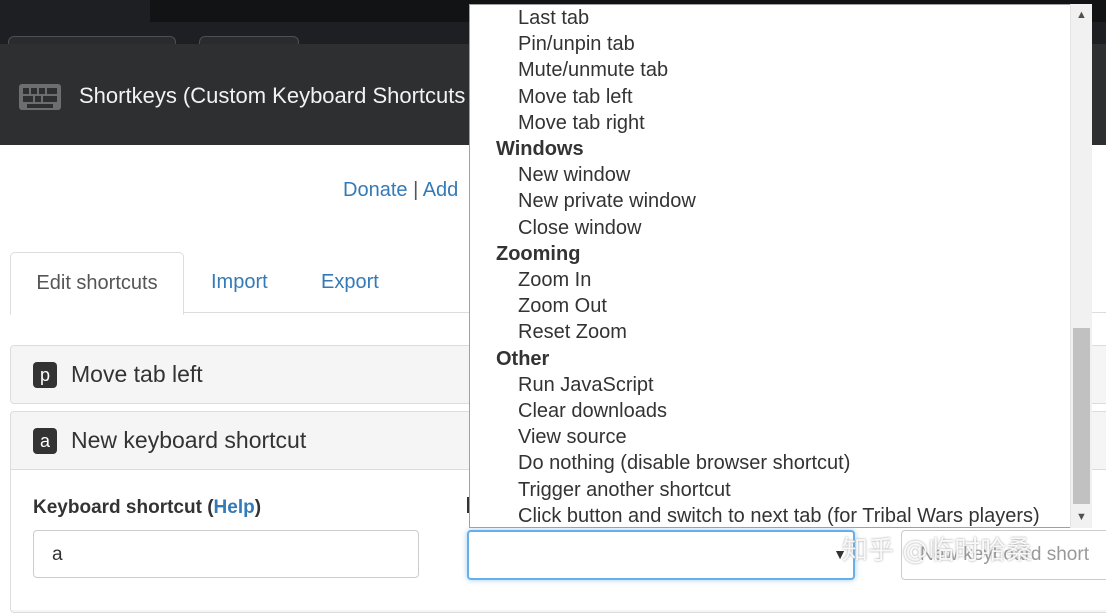 This screenshot has height=613, width=1106. Describe the element at coordinates (234, 507) in the screenshot. I see `help-link: Help` at that location.